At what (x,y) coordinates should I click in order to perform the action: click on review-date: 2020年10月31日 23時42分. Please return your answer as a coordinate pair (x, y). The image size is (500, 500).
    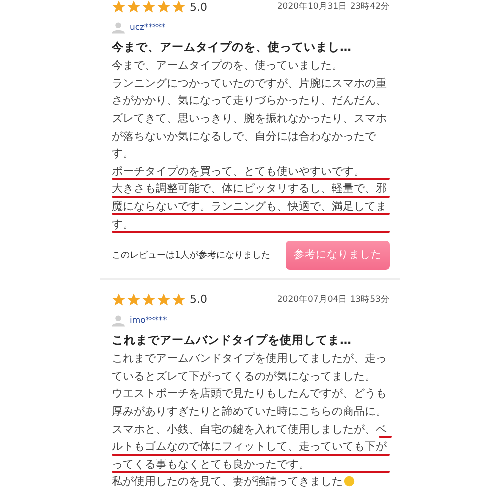
    Looking at the image, I should click on (333, 7).